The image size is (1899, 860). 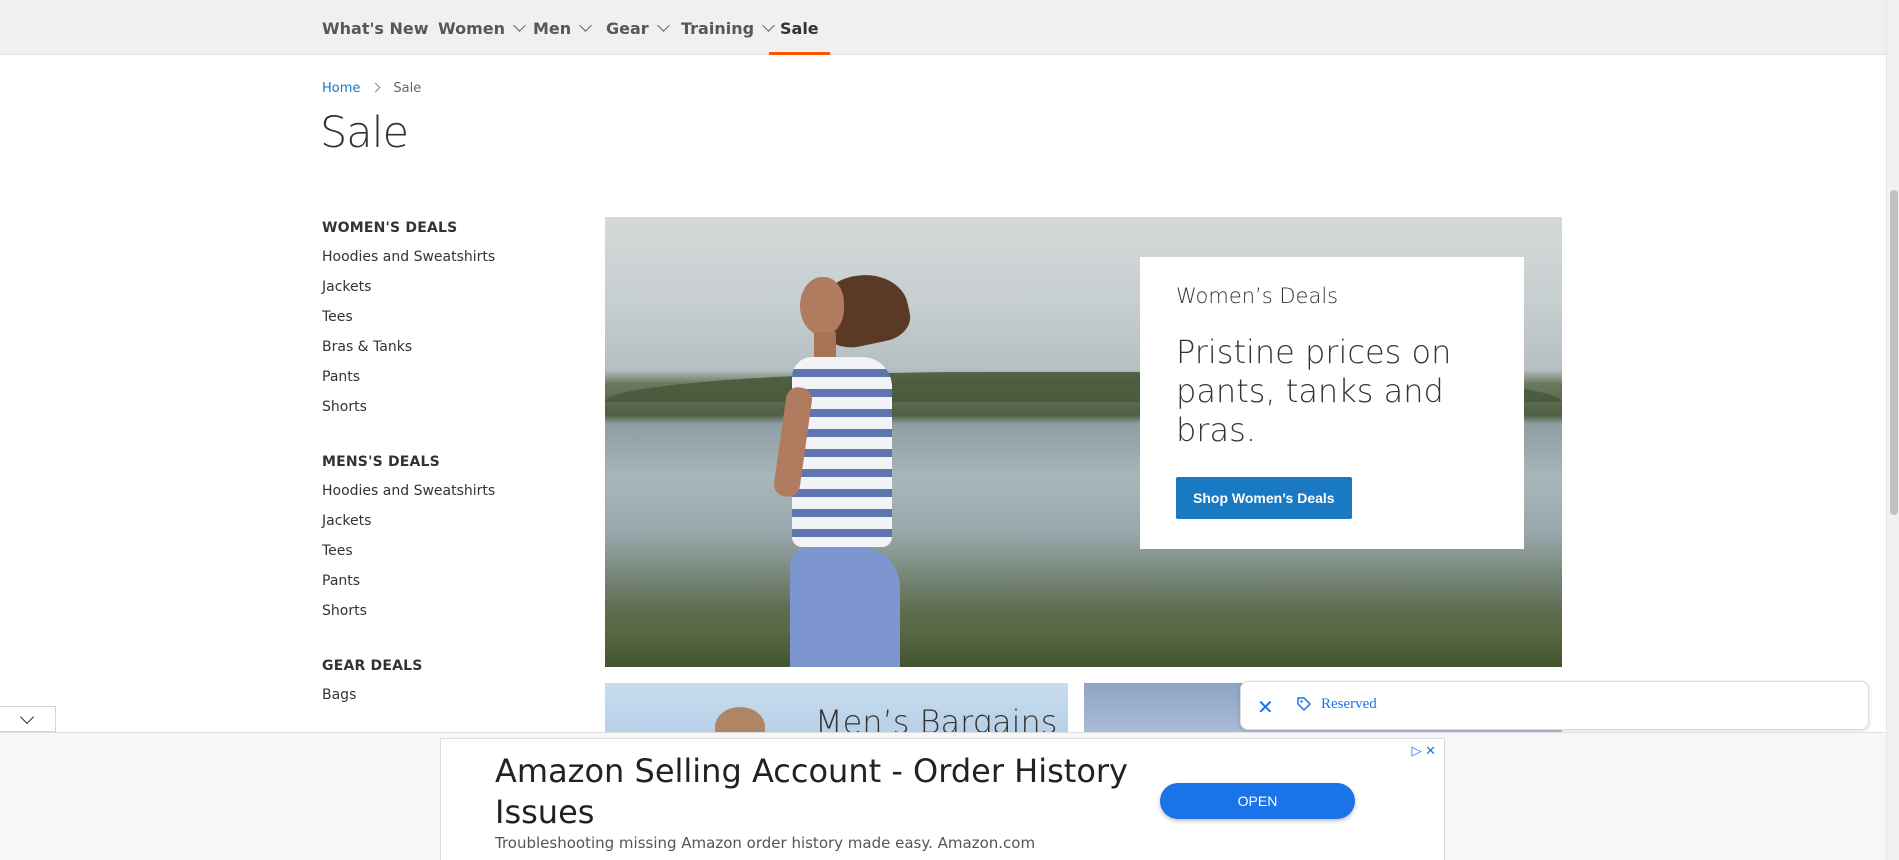 I want to click on nav-label: Training, so click(x=718, y=28).